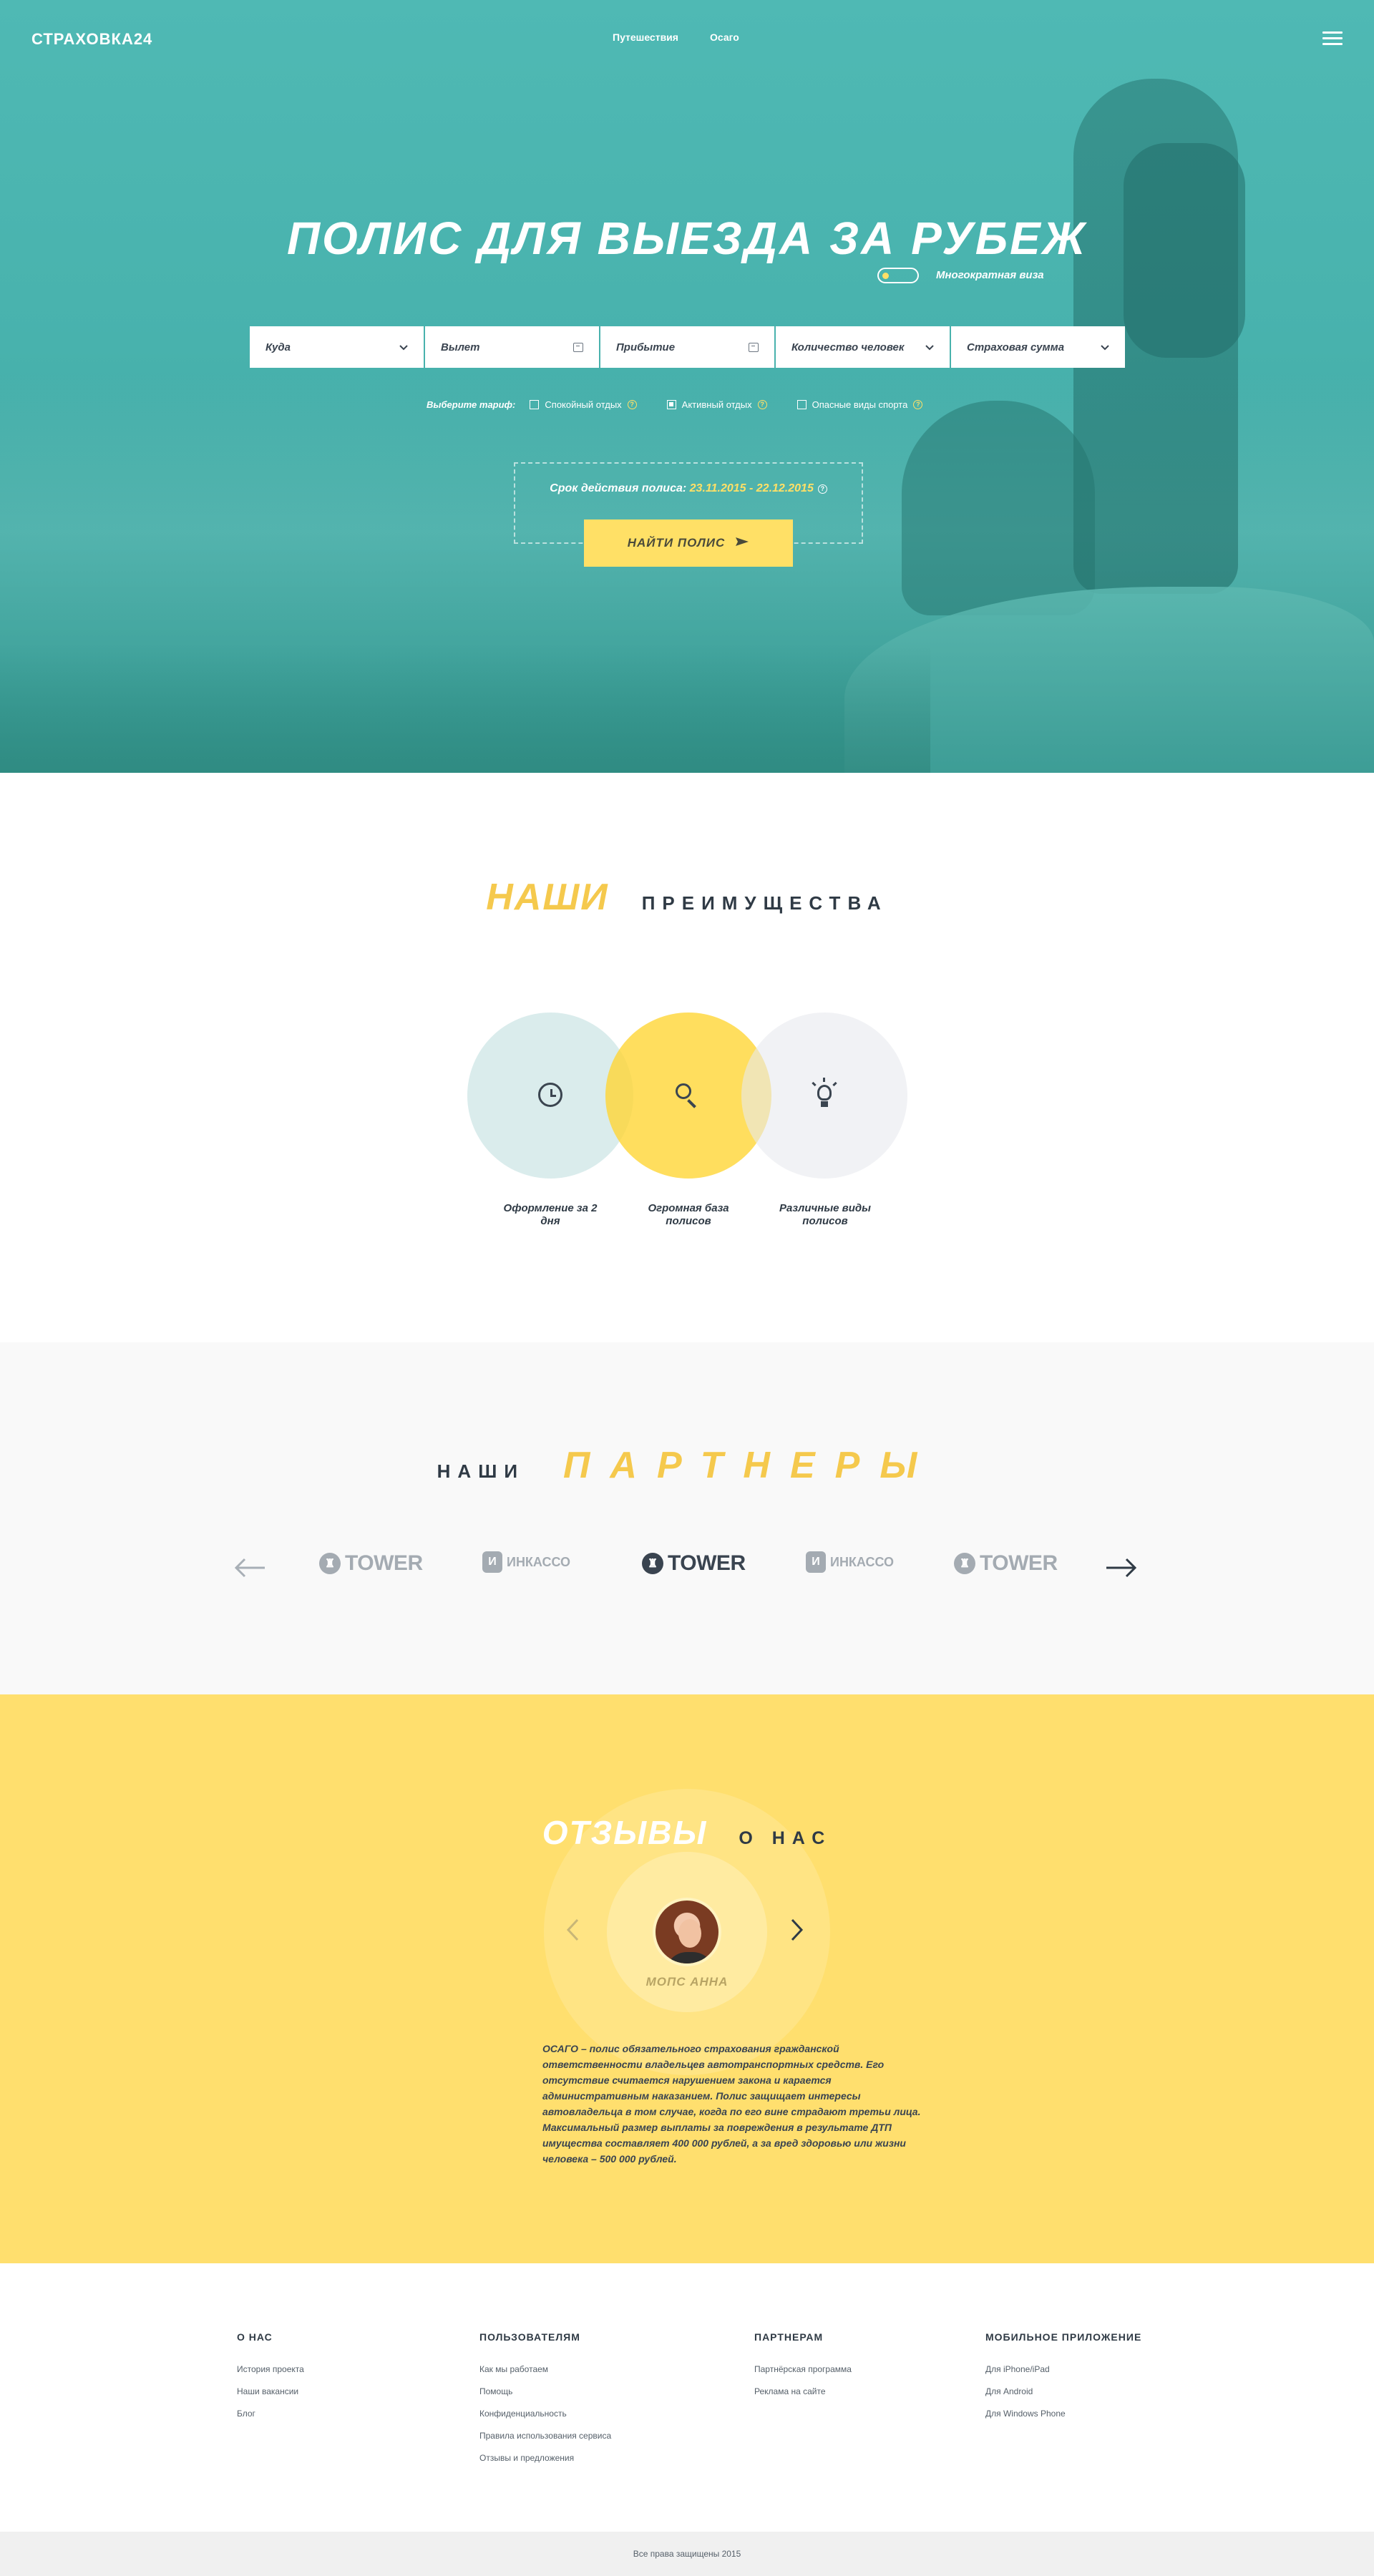 Image resolution: width=1374 pixels, height=2576 pixels. I want to click on tariff-option-active: Активный отдых ?, so click(716, 404).